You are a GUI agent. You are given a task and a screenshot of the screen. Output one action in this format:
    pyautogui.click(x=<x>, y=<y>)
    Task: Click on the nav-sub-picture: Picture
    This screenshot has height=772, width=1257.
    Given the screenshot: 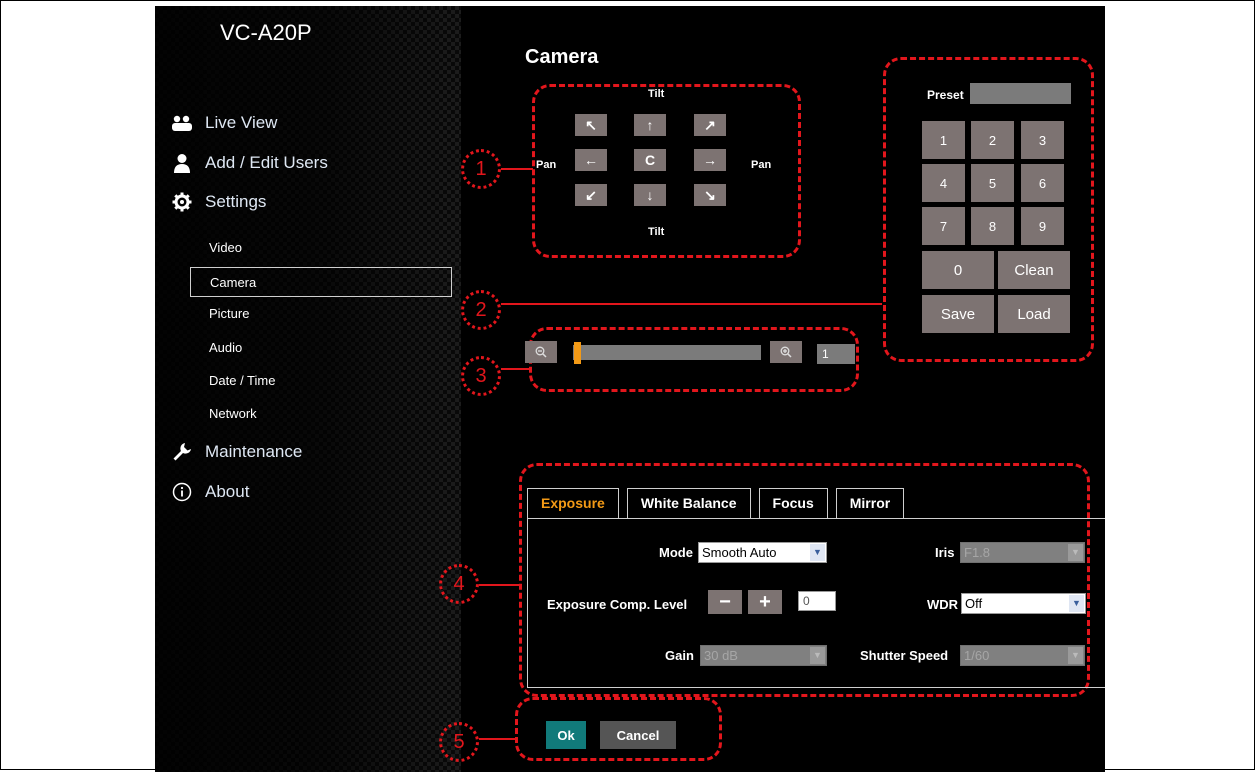 What is the action you would take?
    pyautogui.click(x=229, y=313)
    